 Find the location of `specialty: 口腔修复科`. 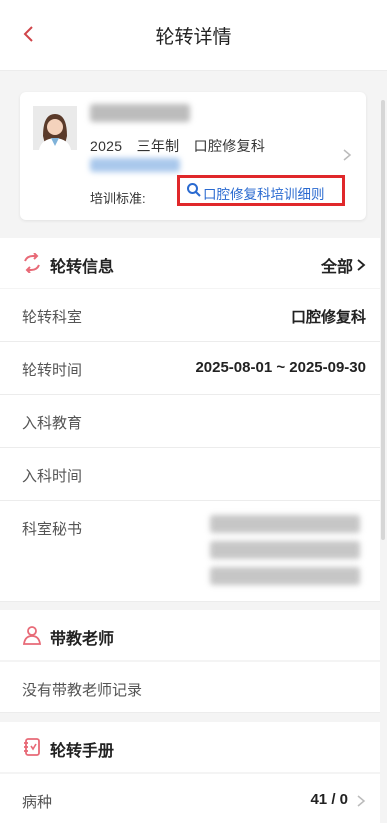

specialty: 口腔修复科 is located at coordinates (229, 146).